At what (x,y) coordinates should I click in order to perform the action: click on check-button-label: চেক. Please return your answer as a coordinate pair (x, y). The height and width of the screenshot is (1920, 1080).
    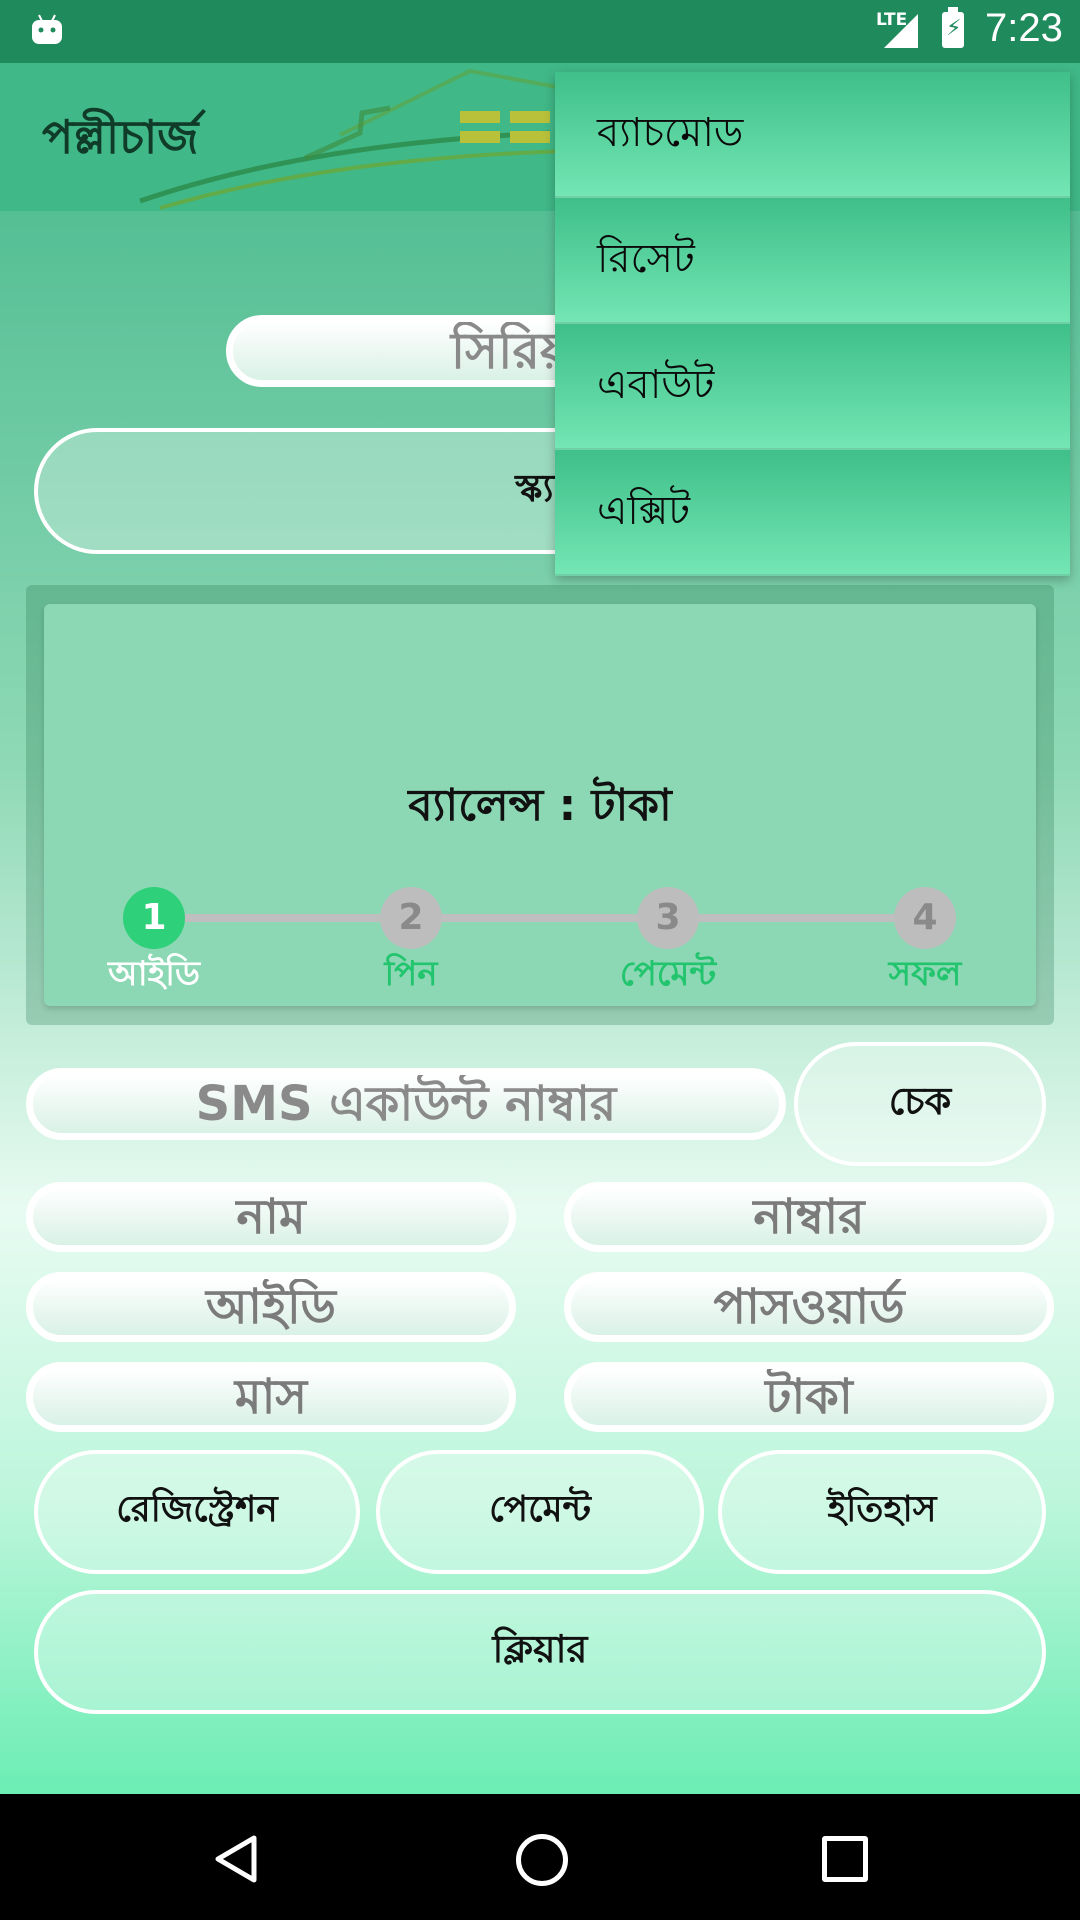
    Looking at the image, I should click on (920, 1101).